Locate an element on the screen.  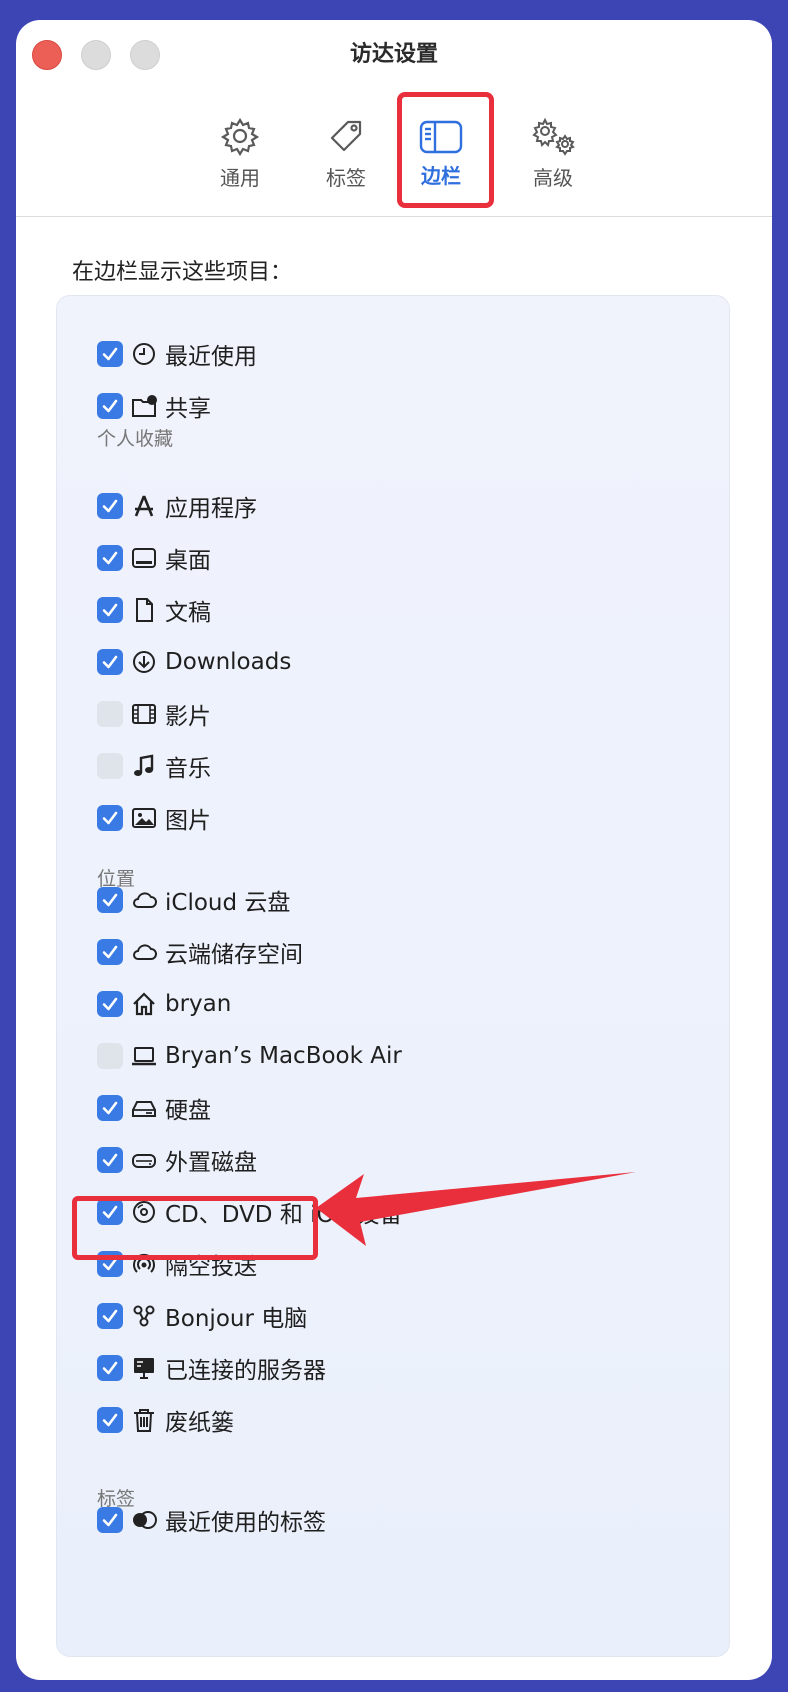
sidebar-option-row: 共享 is located at coordinates (154, 406).